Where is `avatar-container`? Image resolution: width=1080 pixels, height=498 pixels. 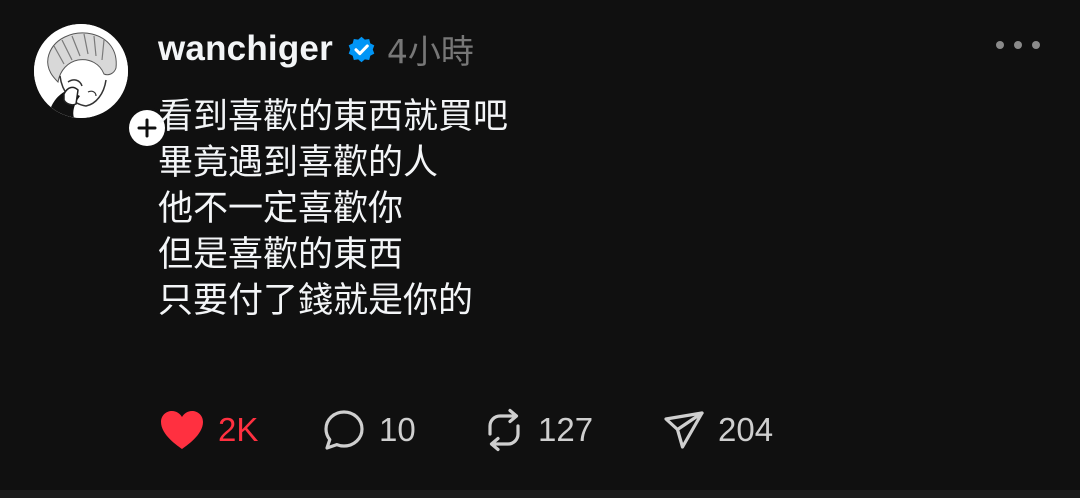
avatar-container is located at coordinates (101, 86).